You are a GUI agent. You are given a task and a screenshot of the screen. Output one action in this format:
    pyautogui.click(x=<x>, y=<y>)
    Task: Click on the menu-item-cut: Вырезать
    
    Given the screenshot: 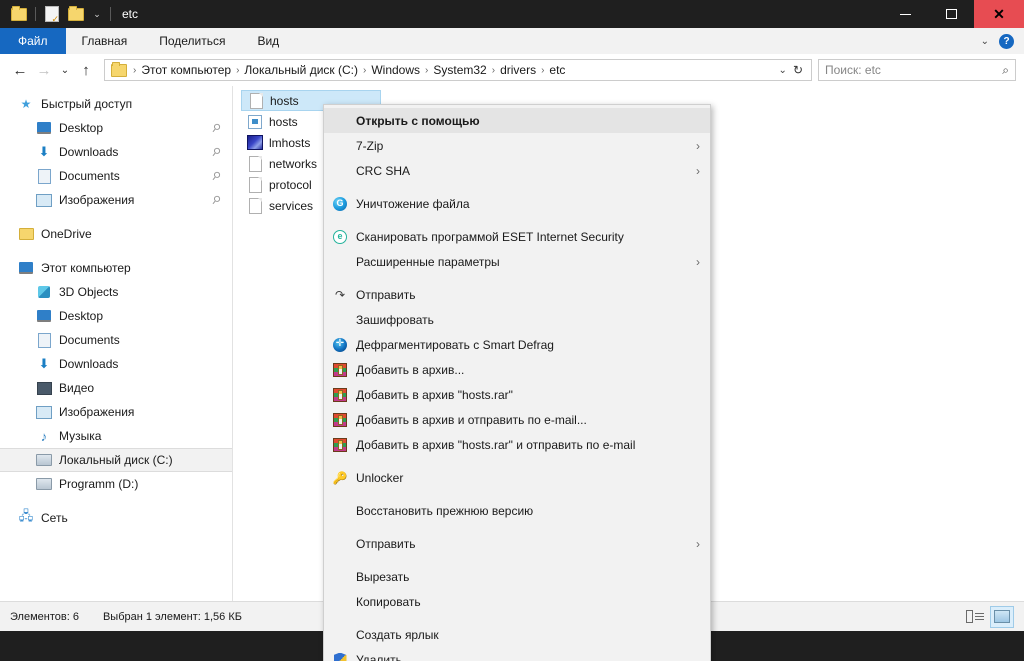 What is the action you would take?
    pyautogui.click(x=517, y=576)
    